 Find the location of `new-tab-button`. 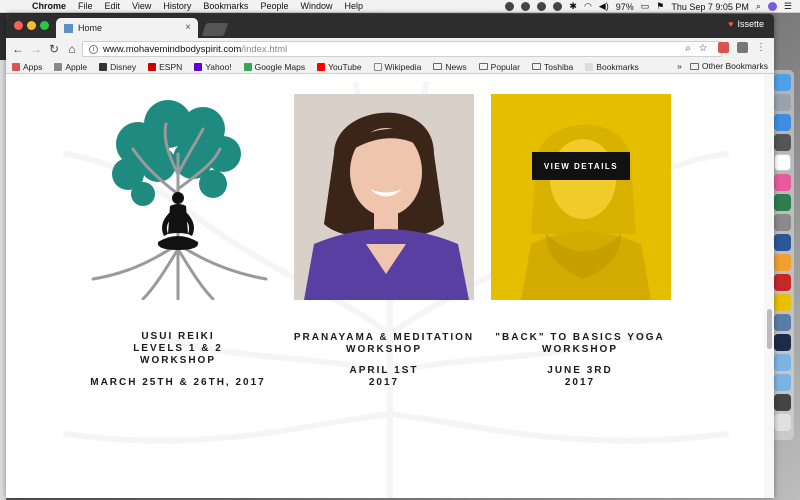

new-tab-button is located at coordinates (215, 29).